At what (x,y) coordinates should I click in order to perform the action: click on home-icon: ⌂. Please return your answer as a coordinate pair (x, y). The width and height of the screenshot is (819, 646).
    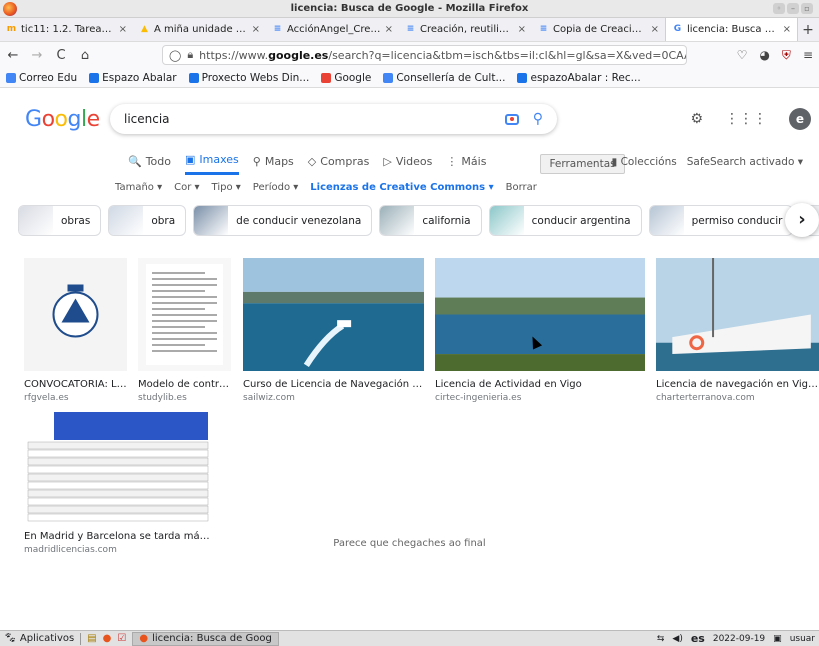
    Looking at the image, I should click on (85, 55).